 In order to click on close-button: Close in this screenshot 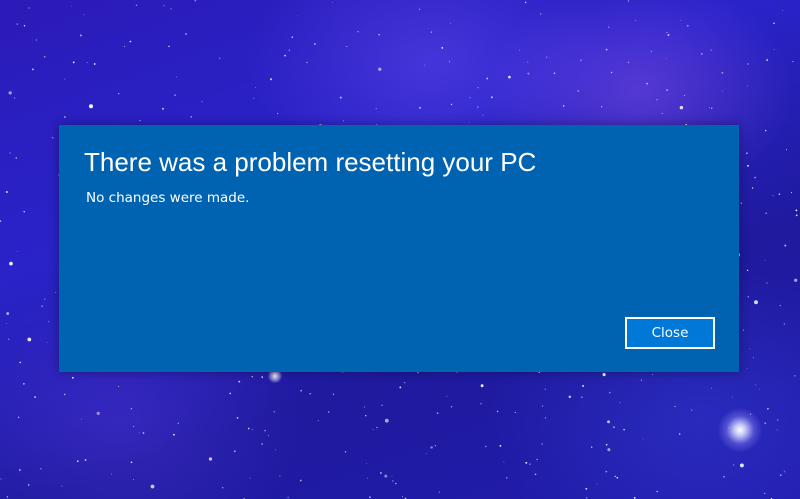, I will do `click(670, 333)`.